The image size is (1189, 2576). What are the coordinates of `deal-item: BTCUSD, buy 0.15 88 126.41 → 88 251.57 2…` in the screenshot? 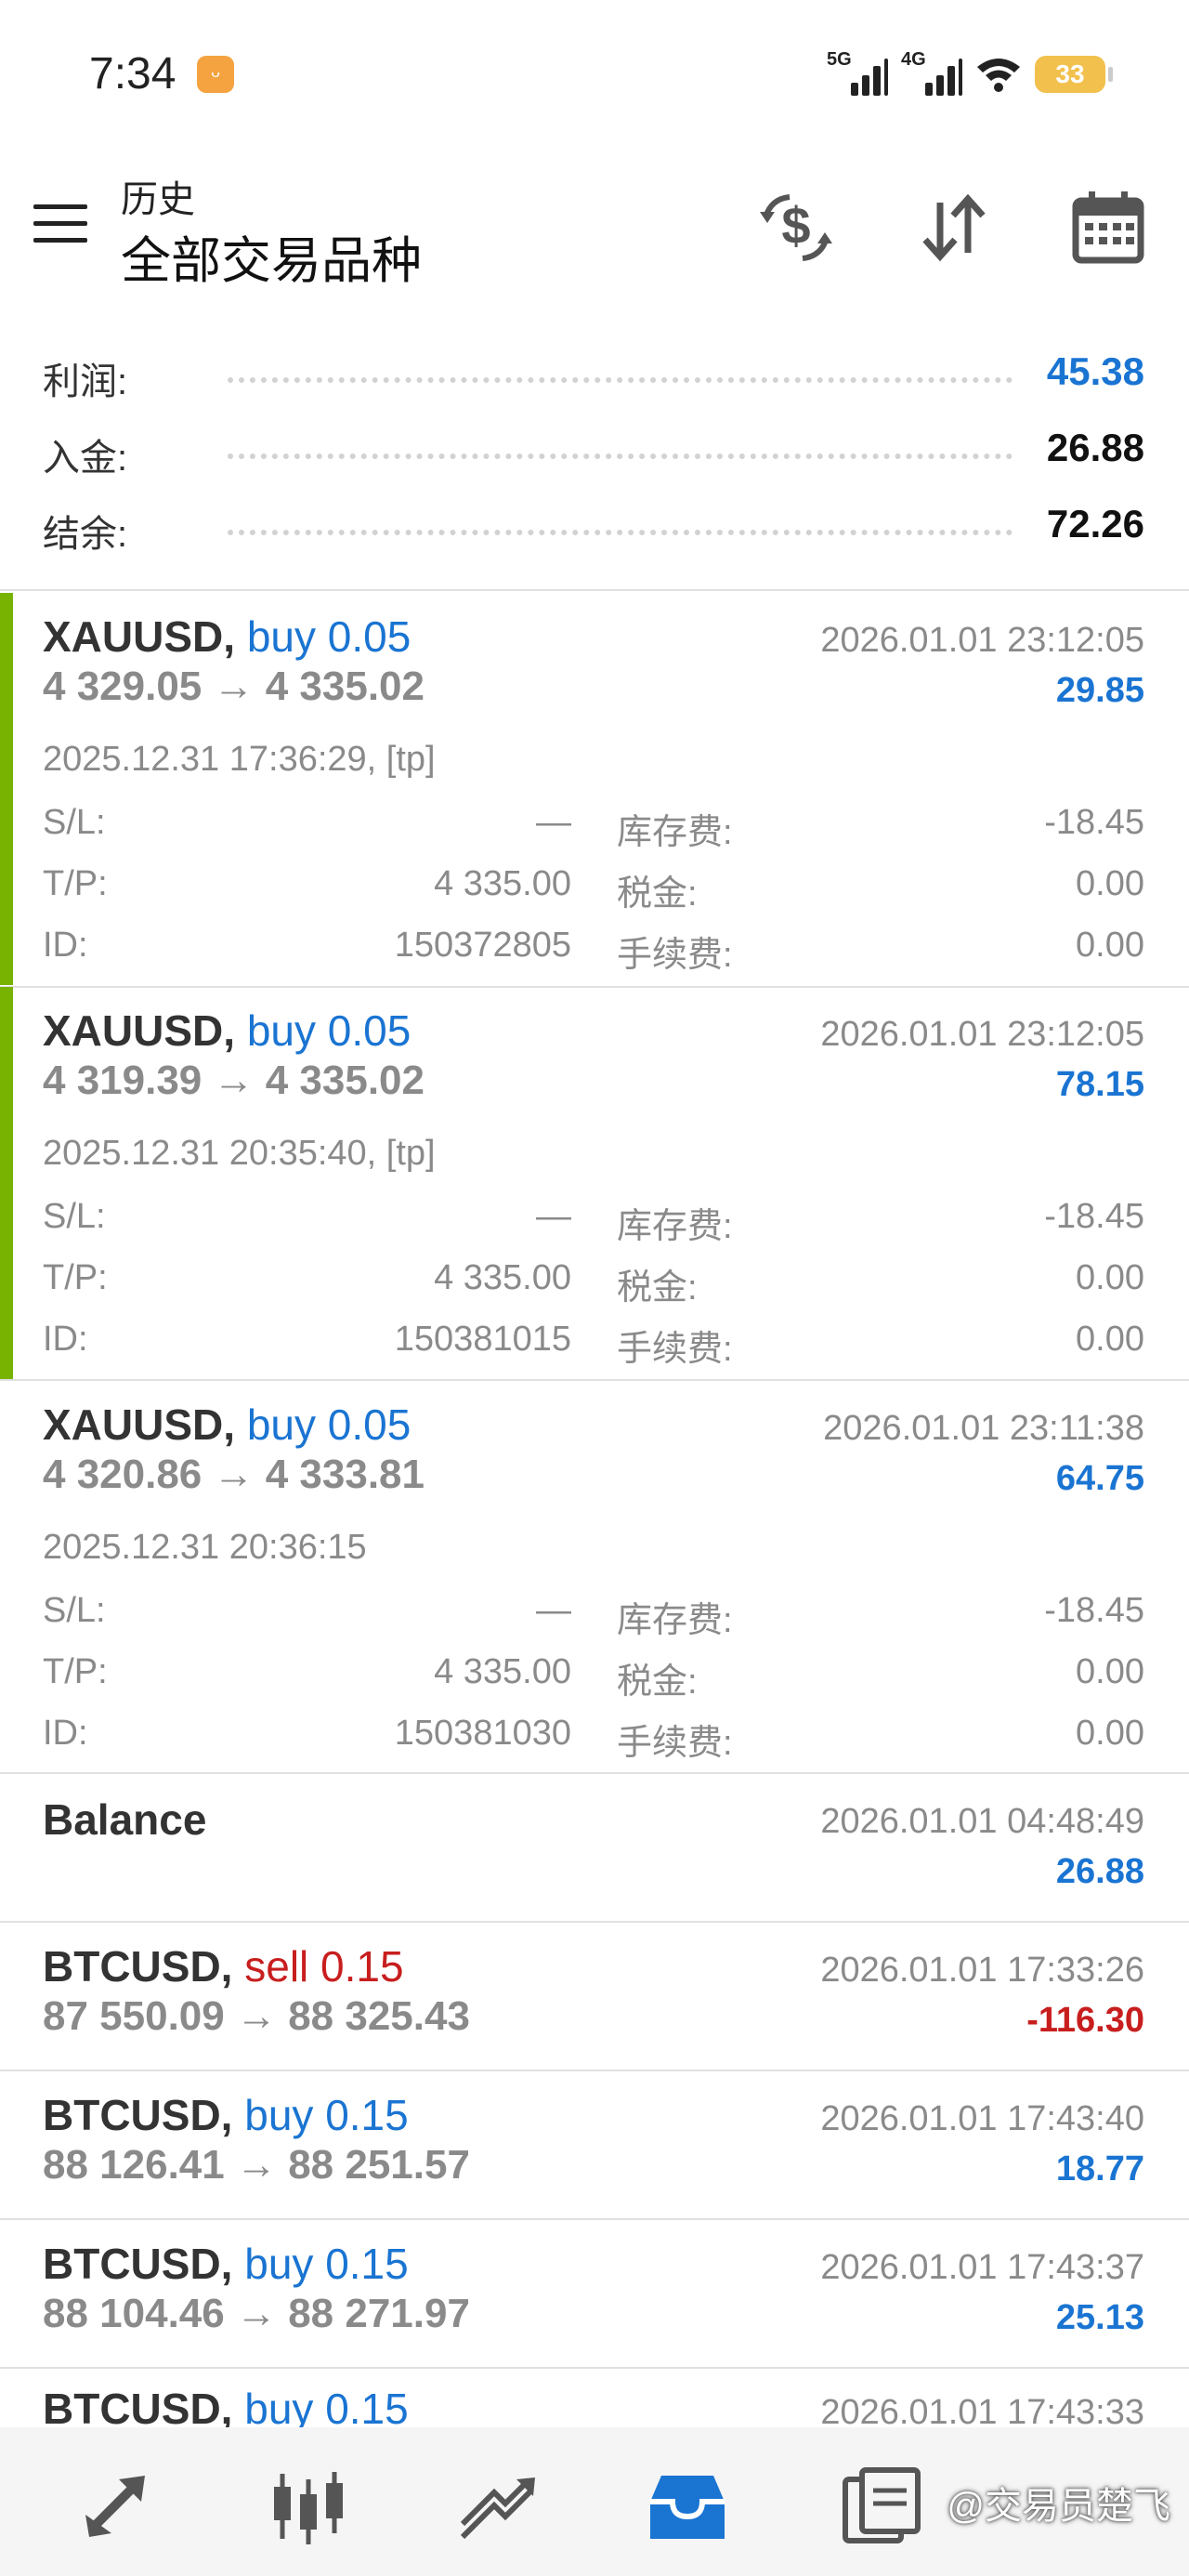 It's located at (594, 2144).